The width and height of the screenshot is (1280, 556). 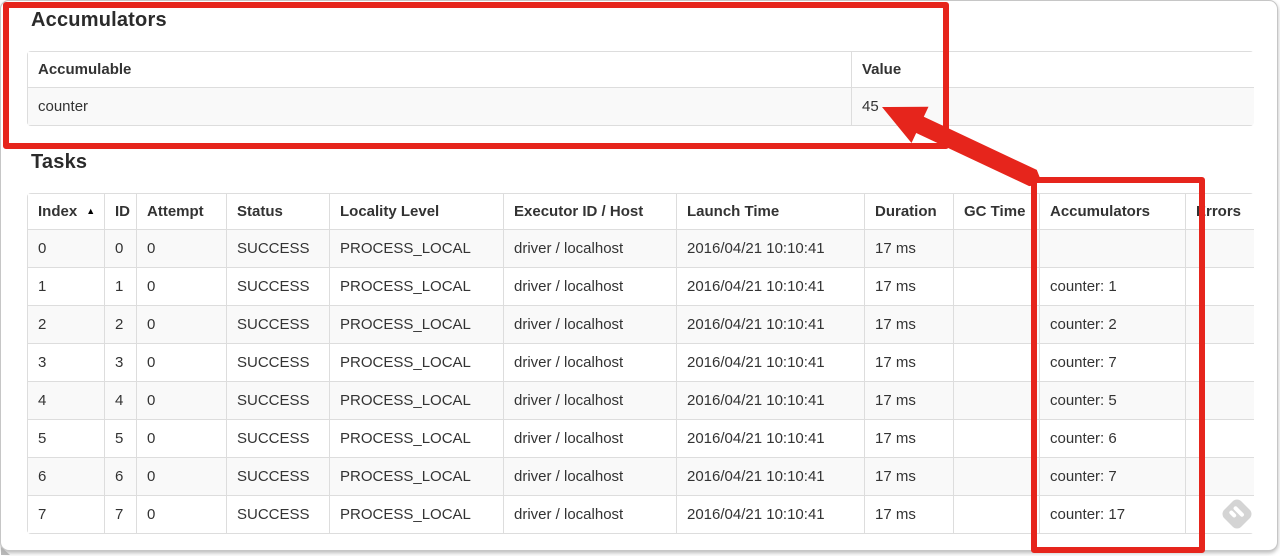 I want to click on table-cell: 5, so click(x=66, y=438).